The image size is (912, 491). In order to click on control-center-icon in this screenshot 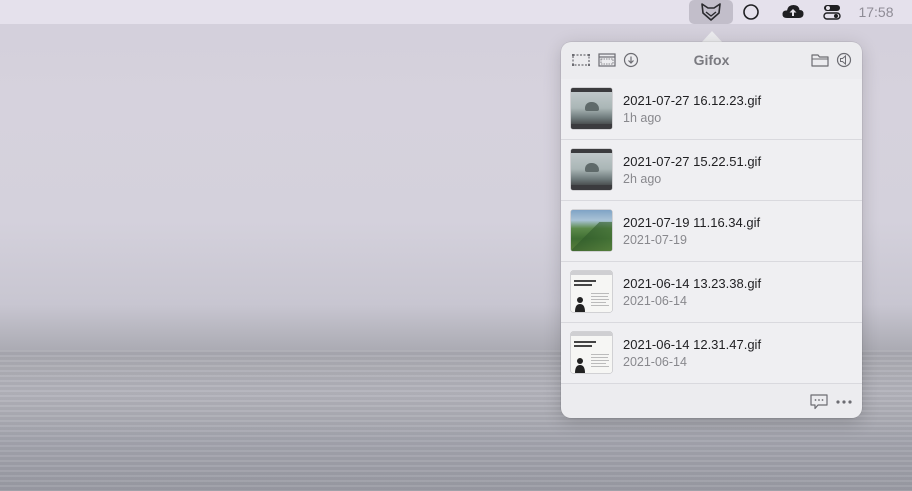, I will do `click(832, 12)`.